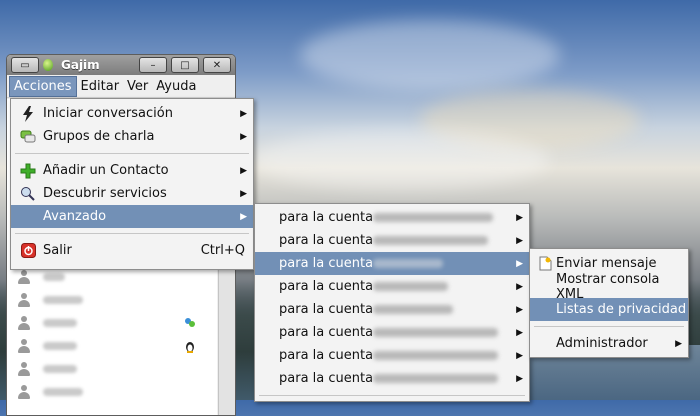  What do you see at coordinates (609, 287) in the screenshot?
I see `menu-item-mostrar-consola-xml: Mostrar consola XML` at bounding box center [609, 287].